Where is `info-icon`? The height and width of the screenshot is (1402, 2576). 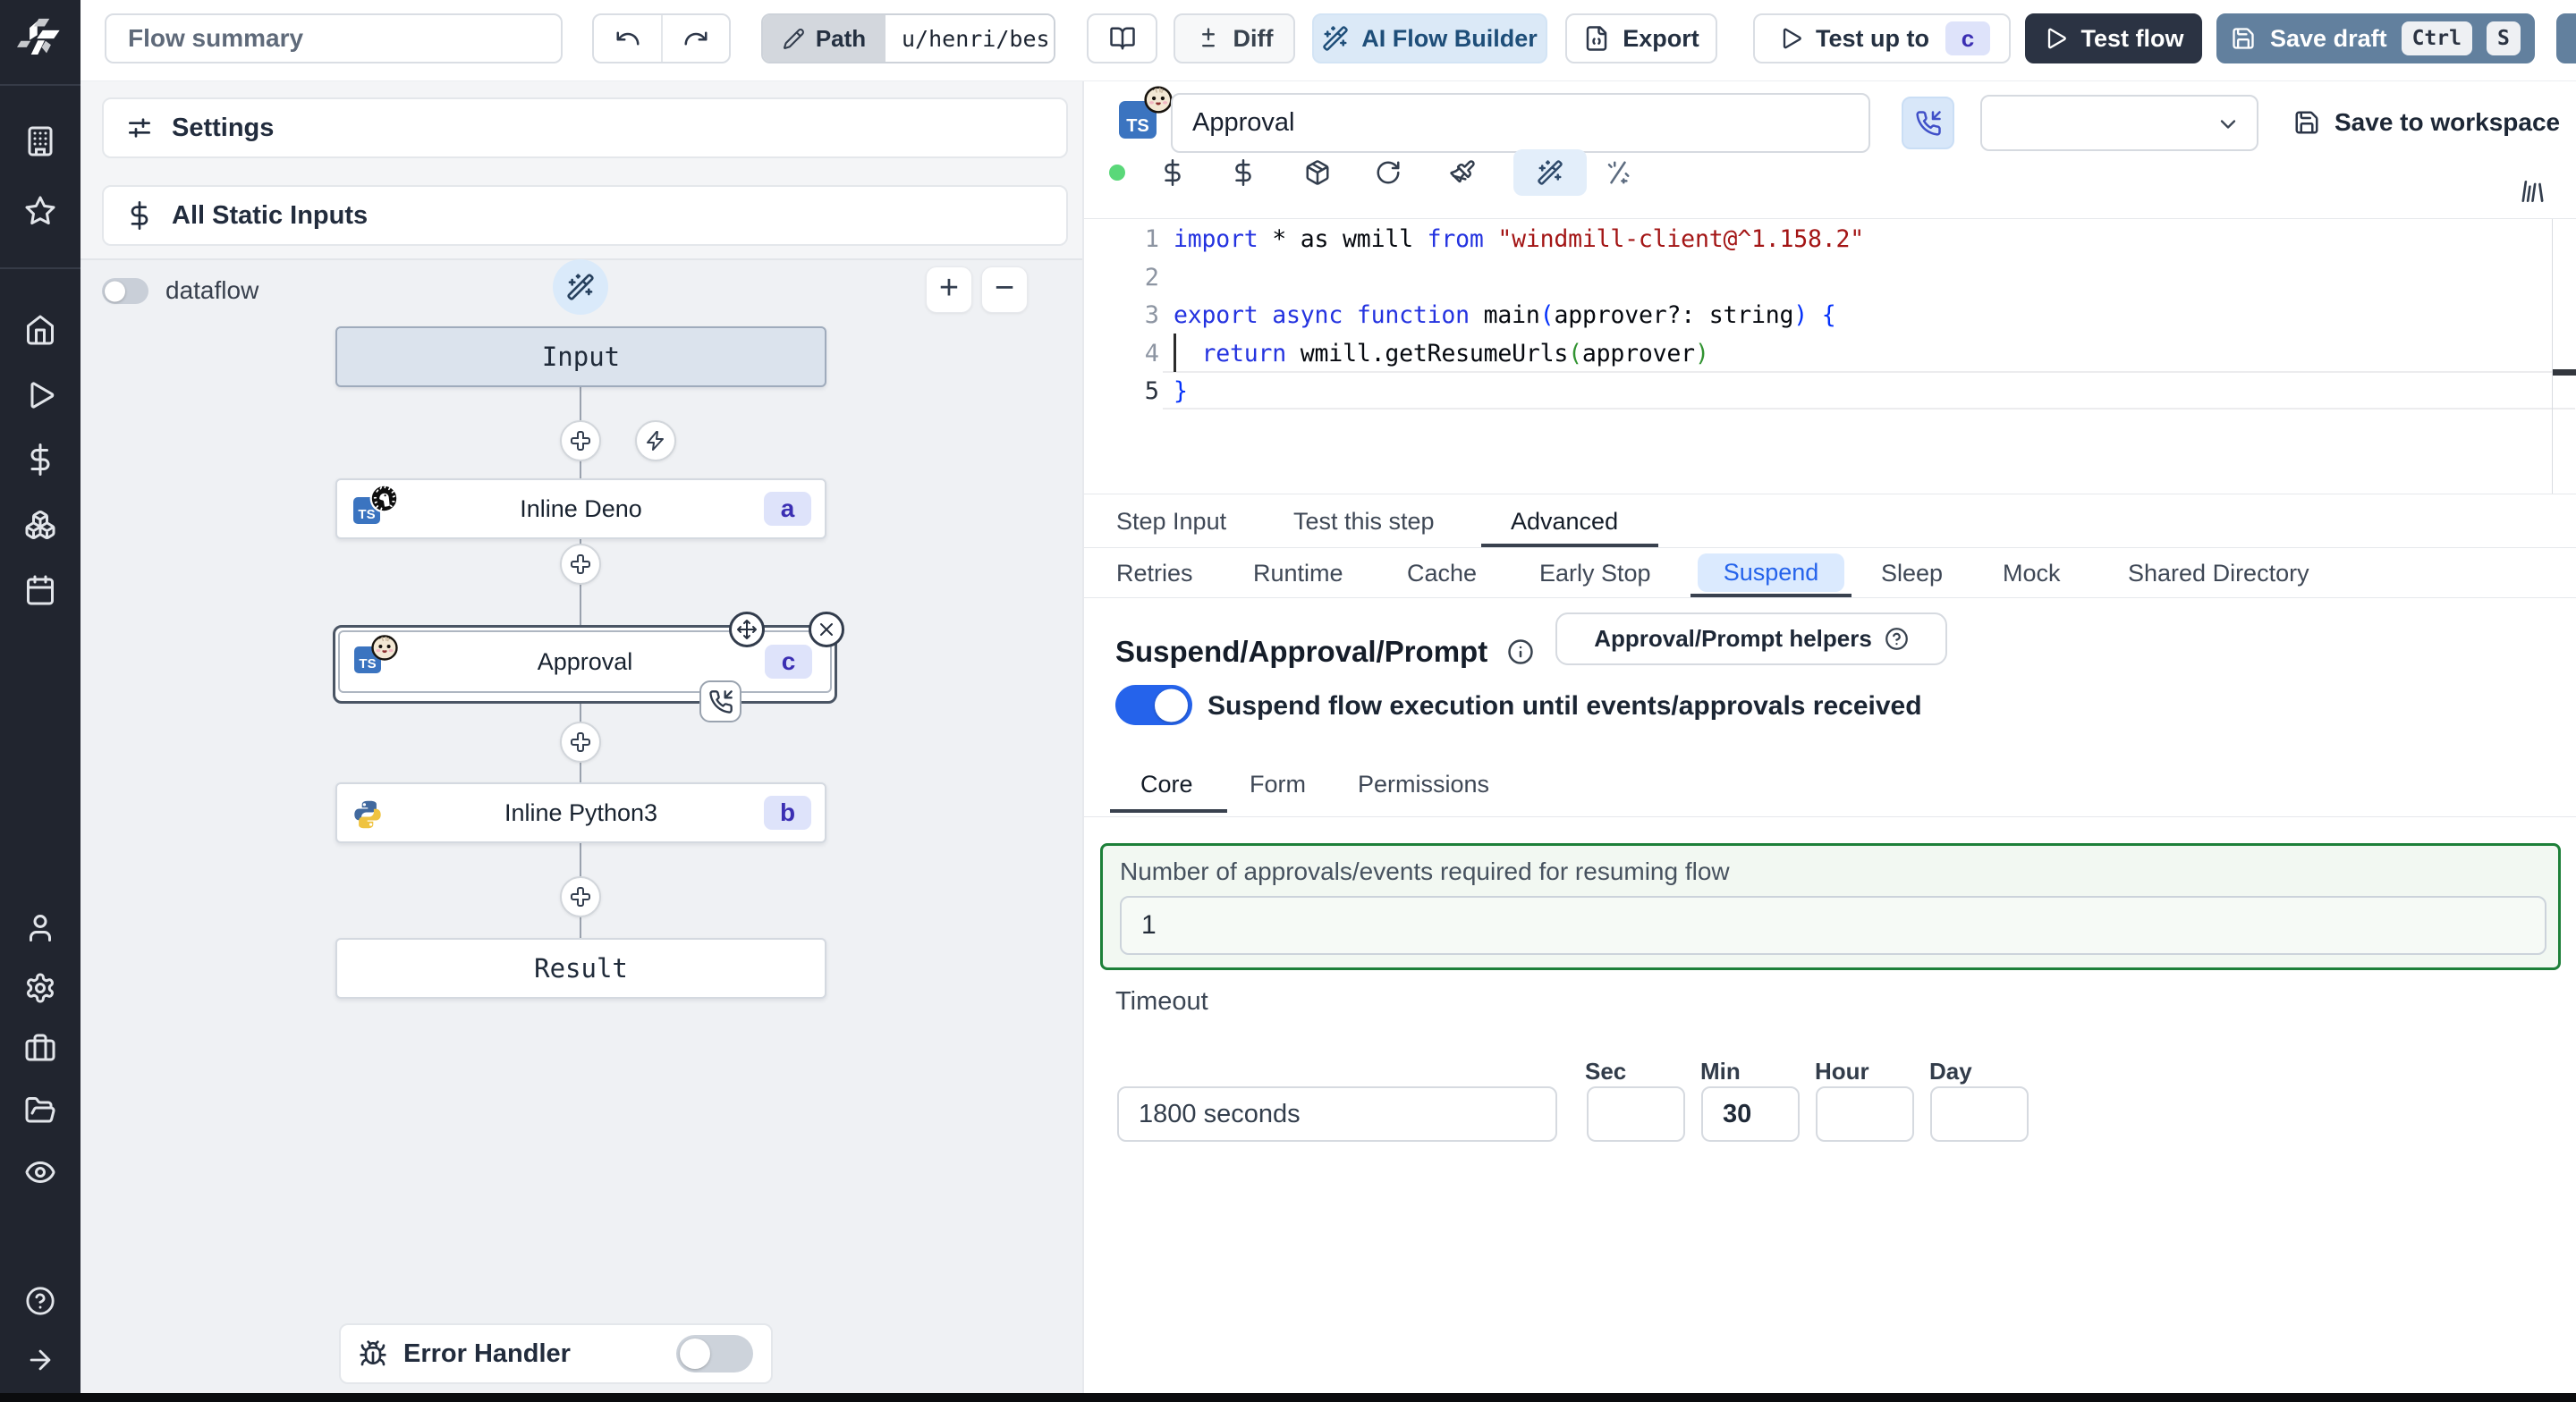
info-icon is located at coordinates (1520, 651).